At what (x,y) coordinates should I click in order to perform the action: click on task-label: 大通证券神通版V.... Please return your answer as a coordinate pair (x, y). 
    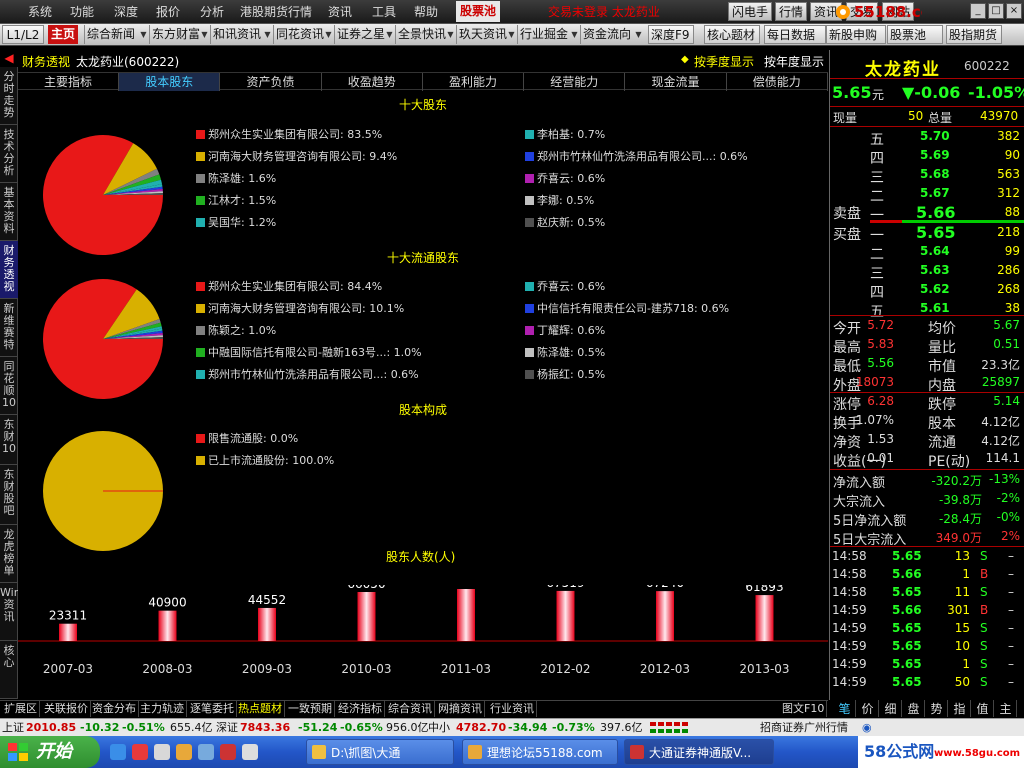
    Looking at the image, I should click on (700, 753).